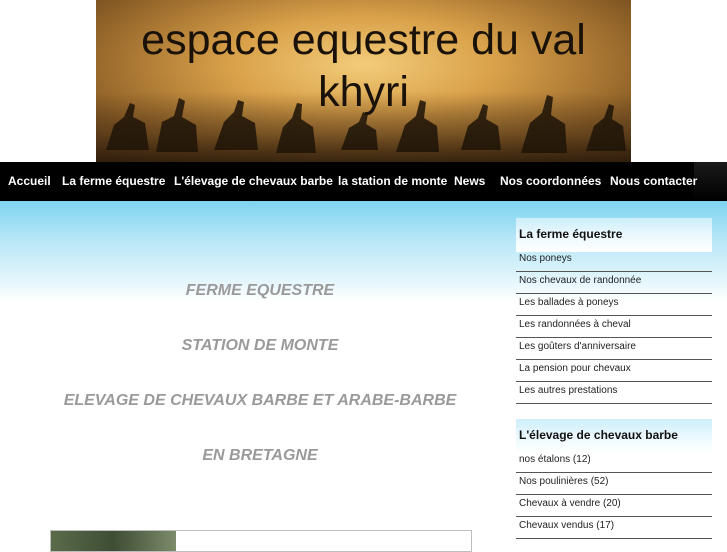 The image size is (727, 552). I want to click on sidebar-item-label: Nos poneys, so click(545, 258).